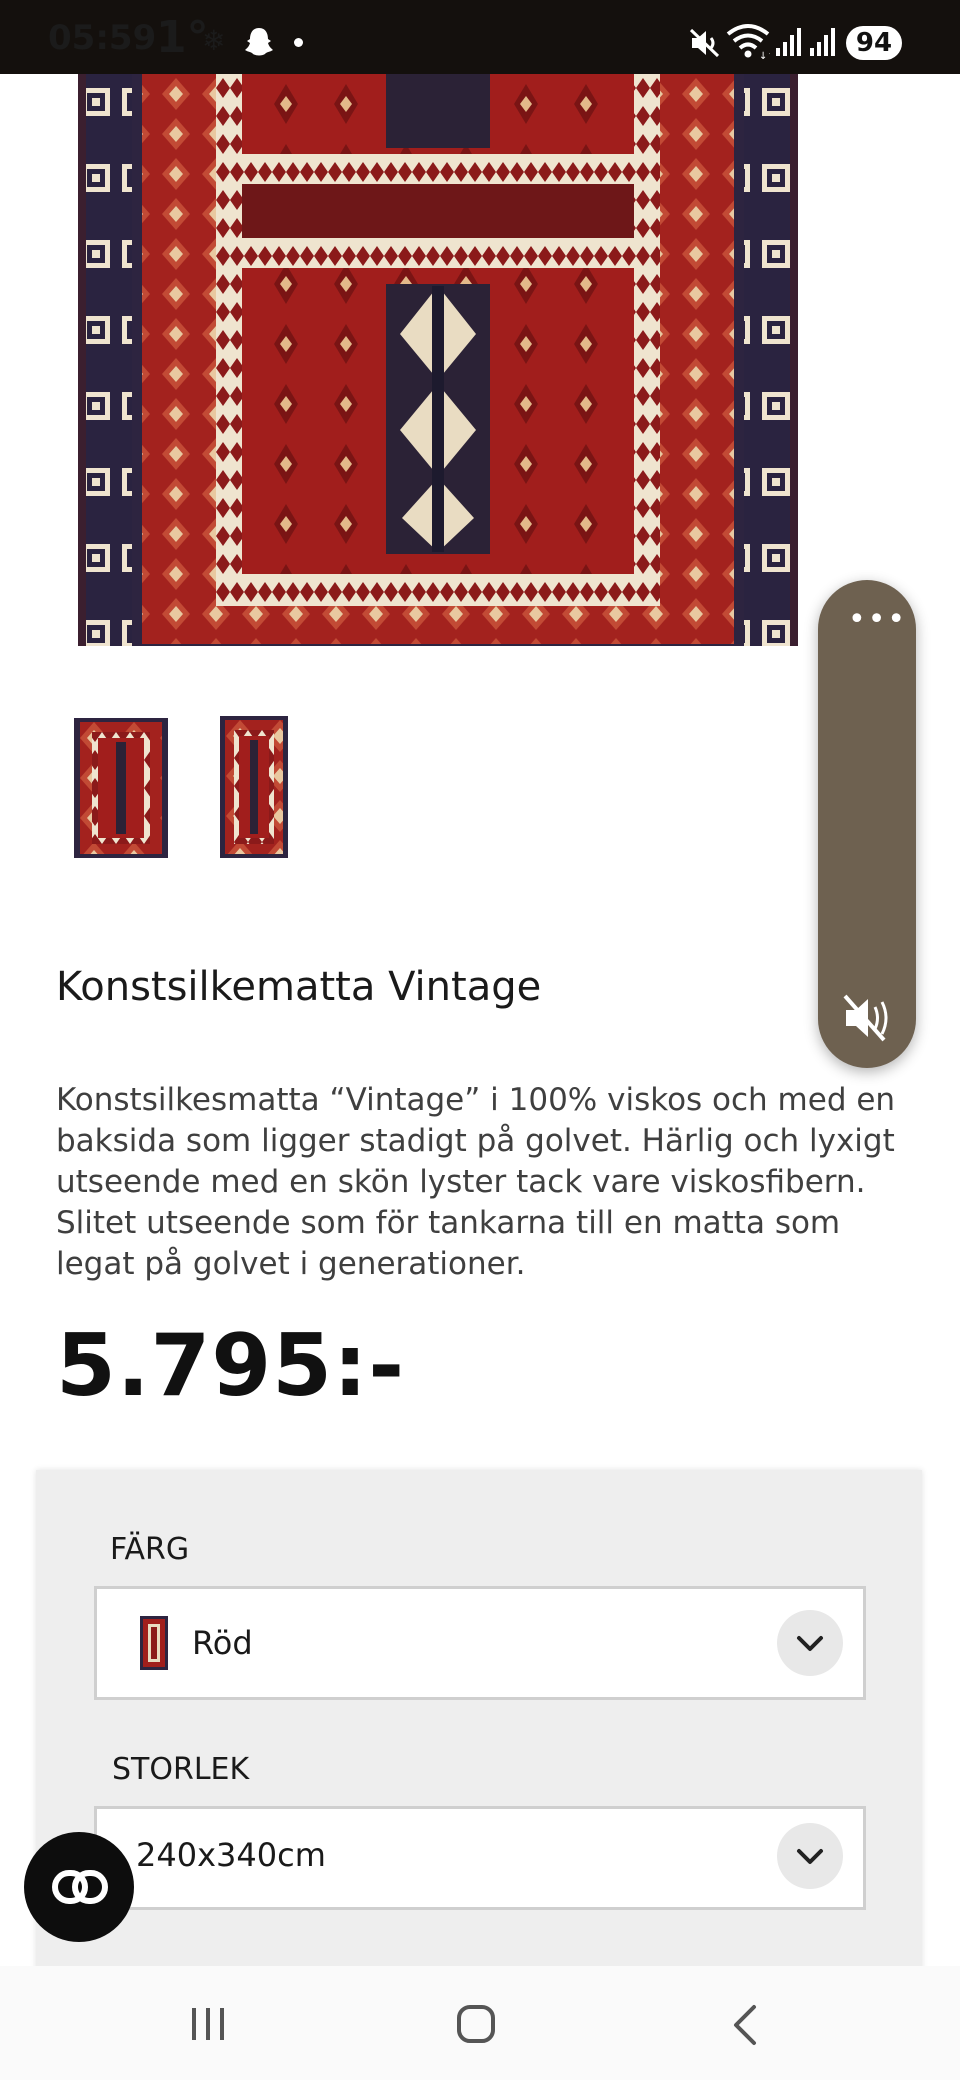  What do you see at coordinates (868, 1018) in the screenshot?
I see `volume-mute-icon` at bounding box center [868, 1018].